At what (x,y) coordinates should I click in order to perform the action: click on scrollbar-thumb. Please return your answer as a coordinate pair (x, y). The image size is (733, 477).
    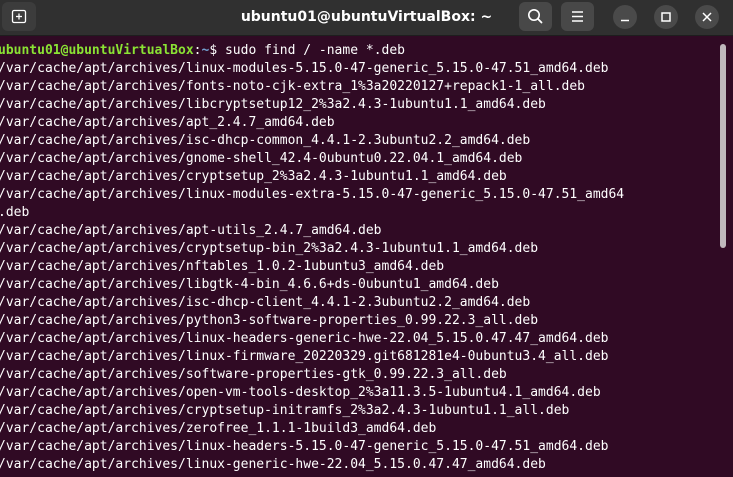
    Looking at the image, I should click on (723, 146).